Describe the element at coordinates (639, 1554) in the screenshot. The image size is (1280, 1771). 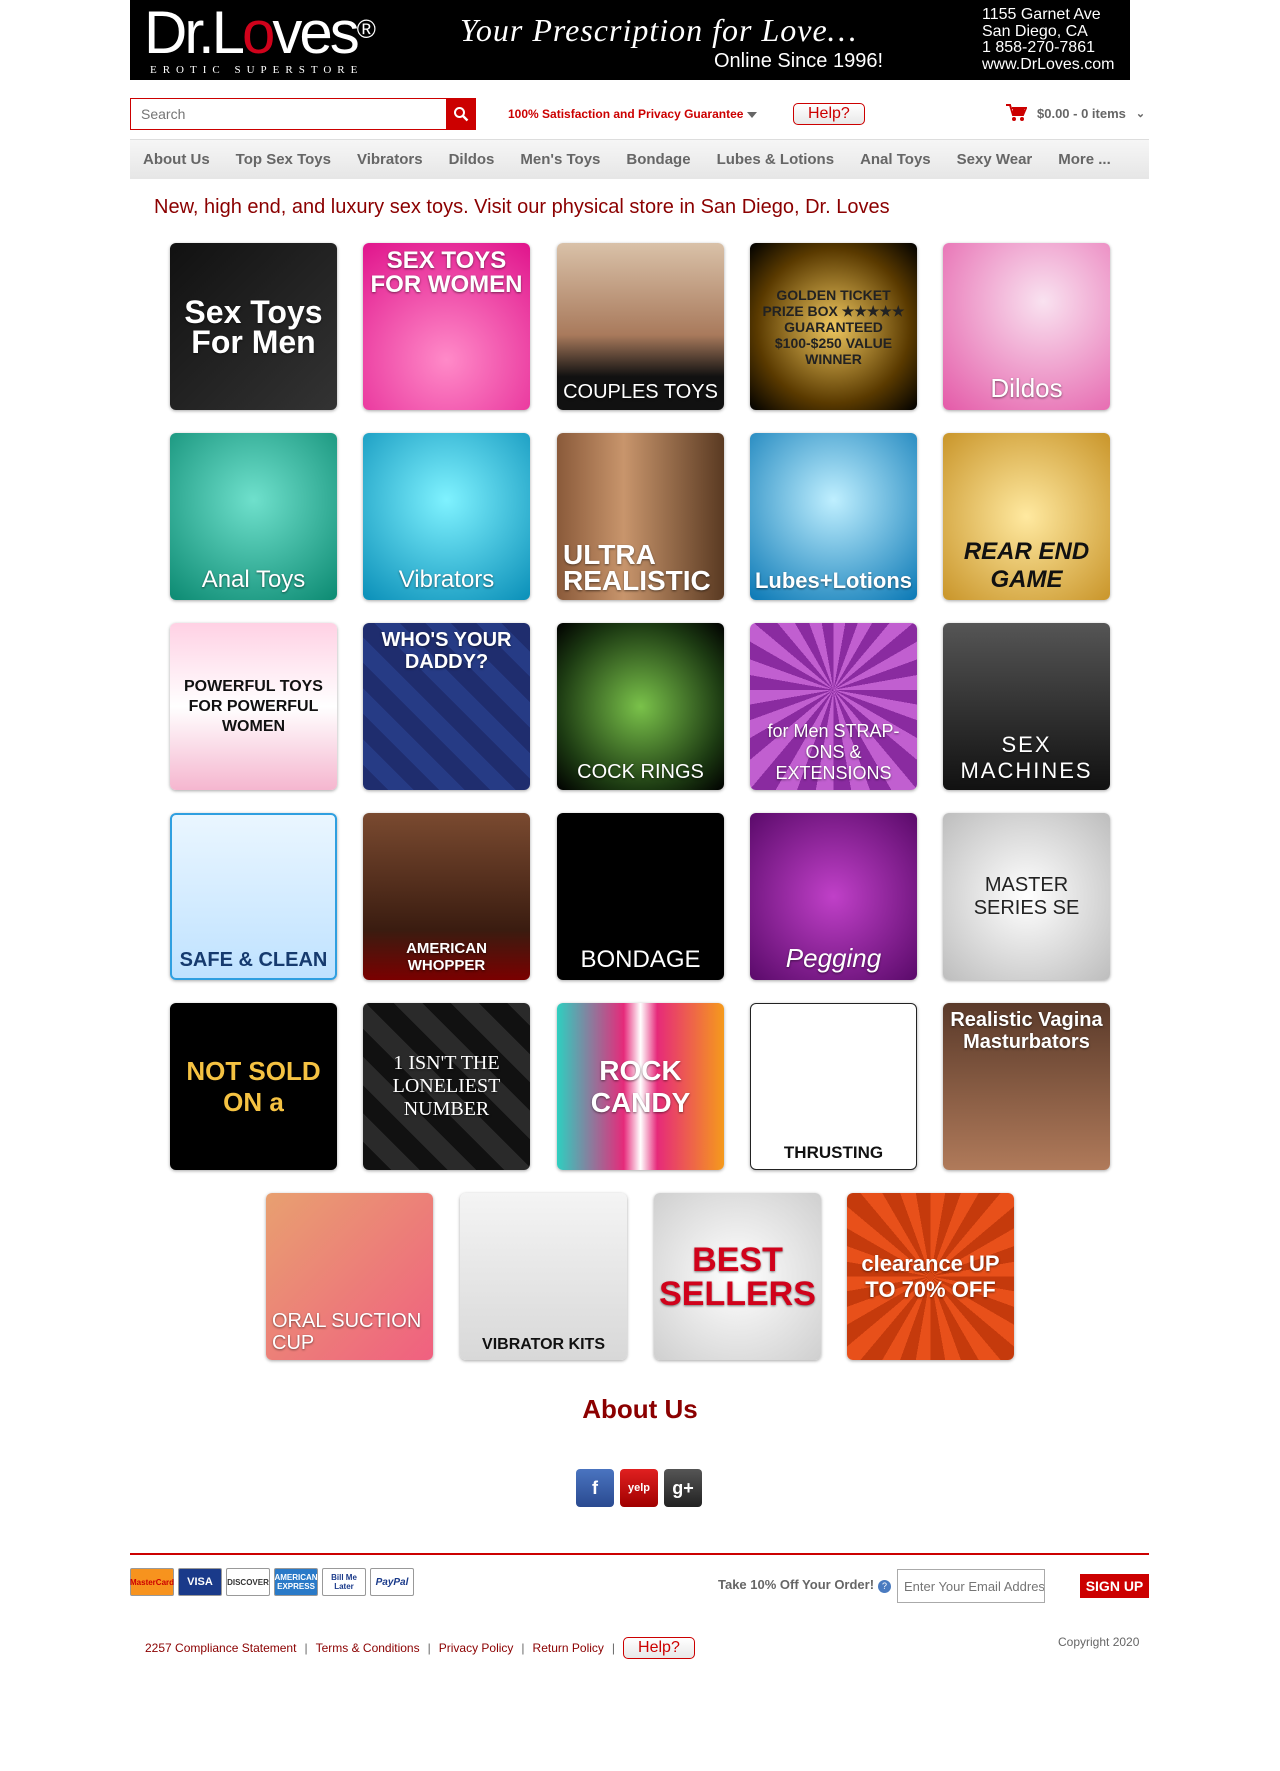
I see `footer-divider` at that location.